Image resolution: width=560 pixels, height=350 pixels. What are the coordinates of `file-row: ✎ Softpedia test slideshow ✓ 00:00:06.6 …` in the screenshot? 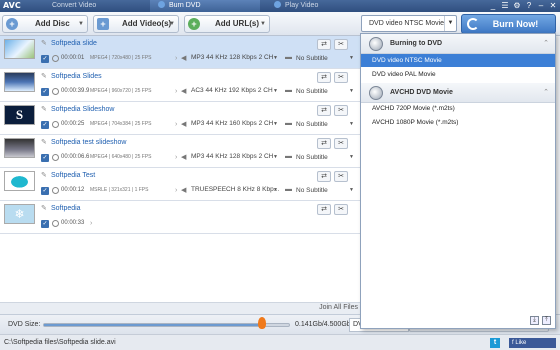 It's located at (180, 151).